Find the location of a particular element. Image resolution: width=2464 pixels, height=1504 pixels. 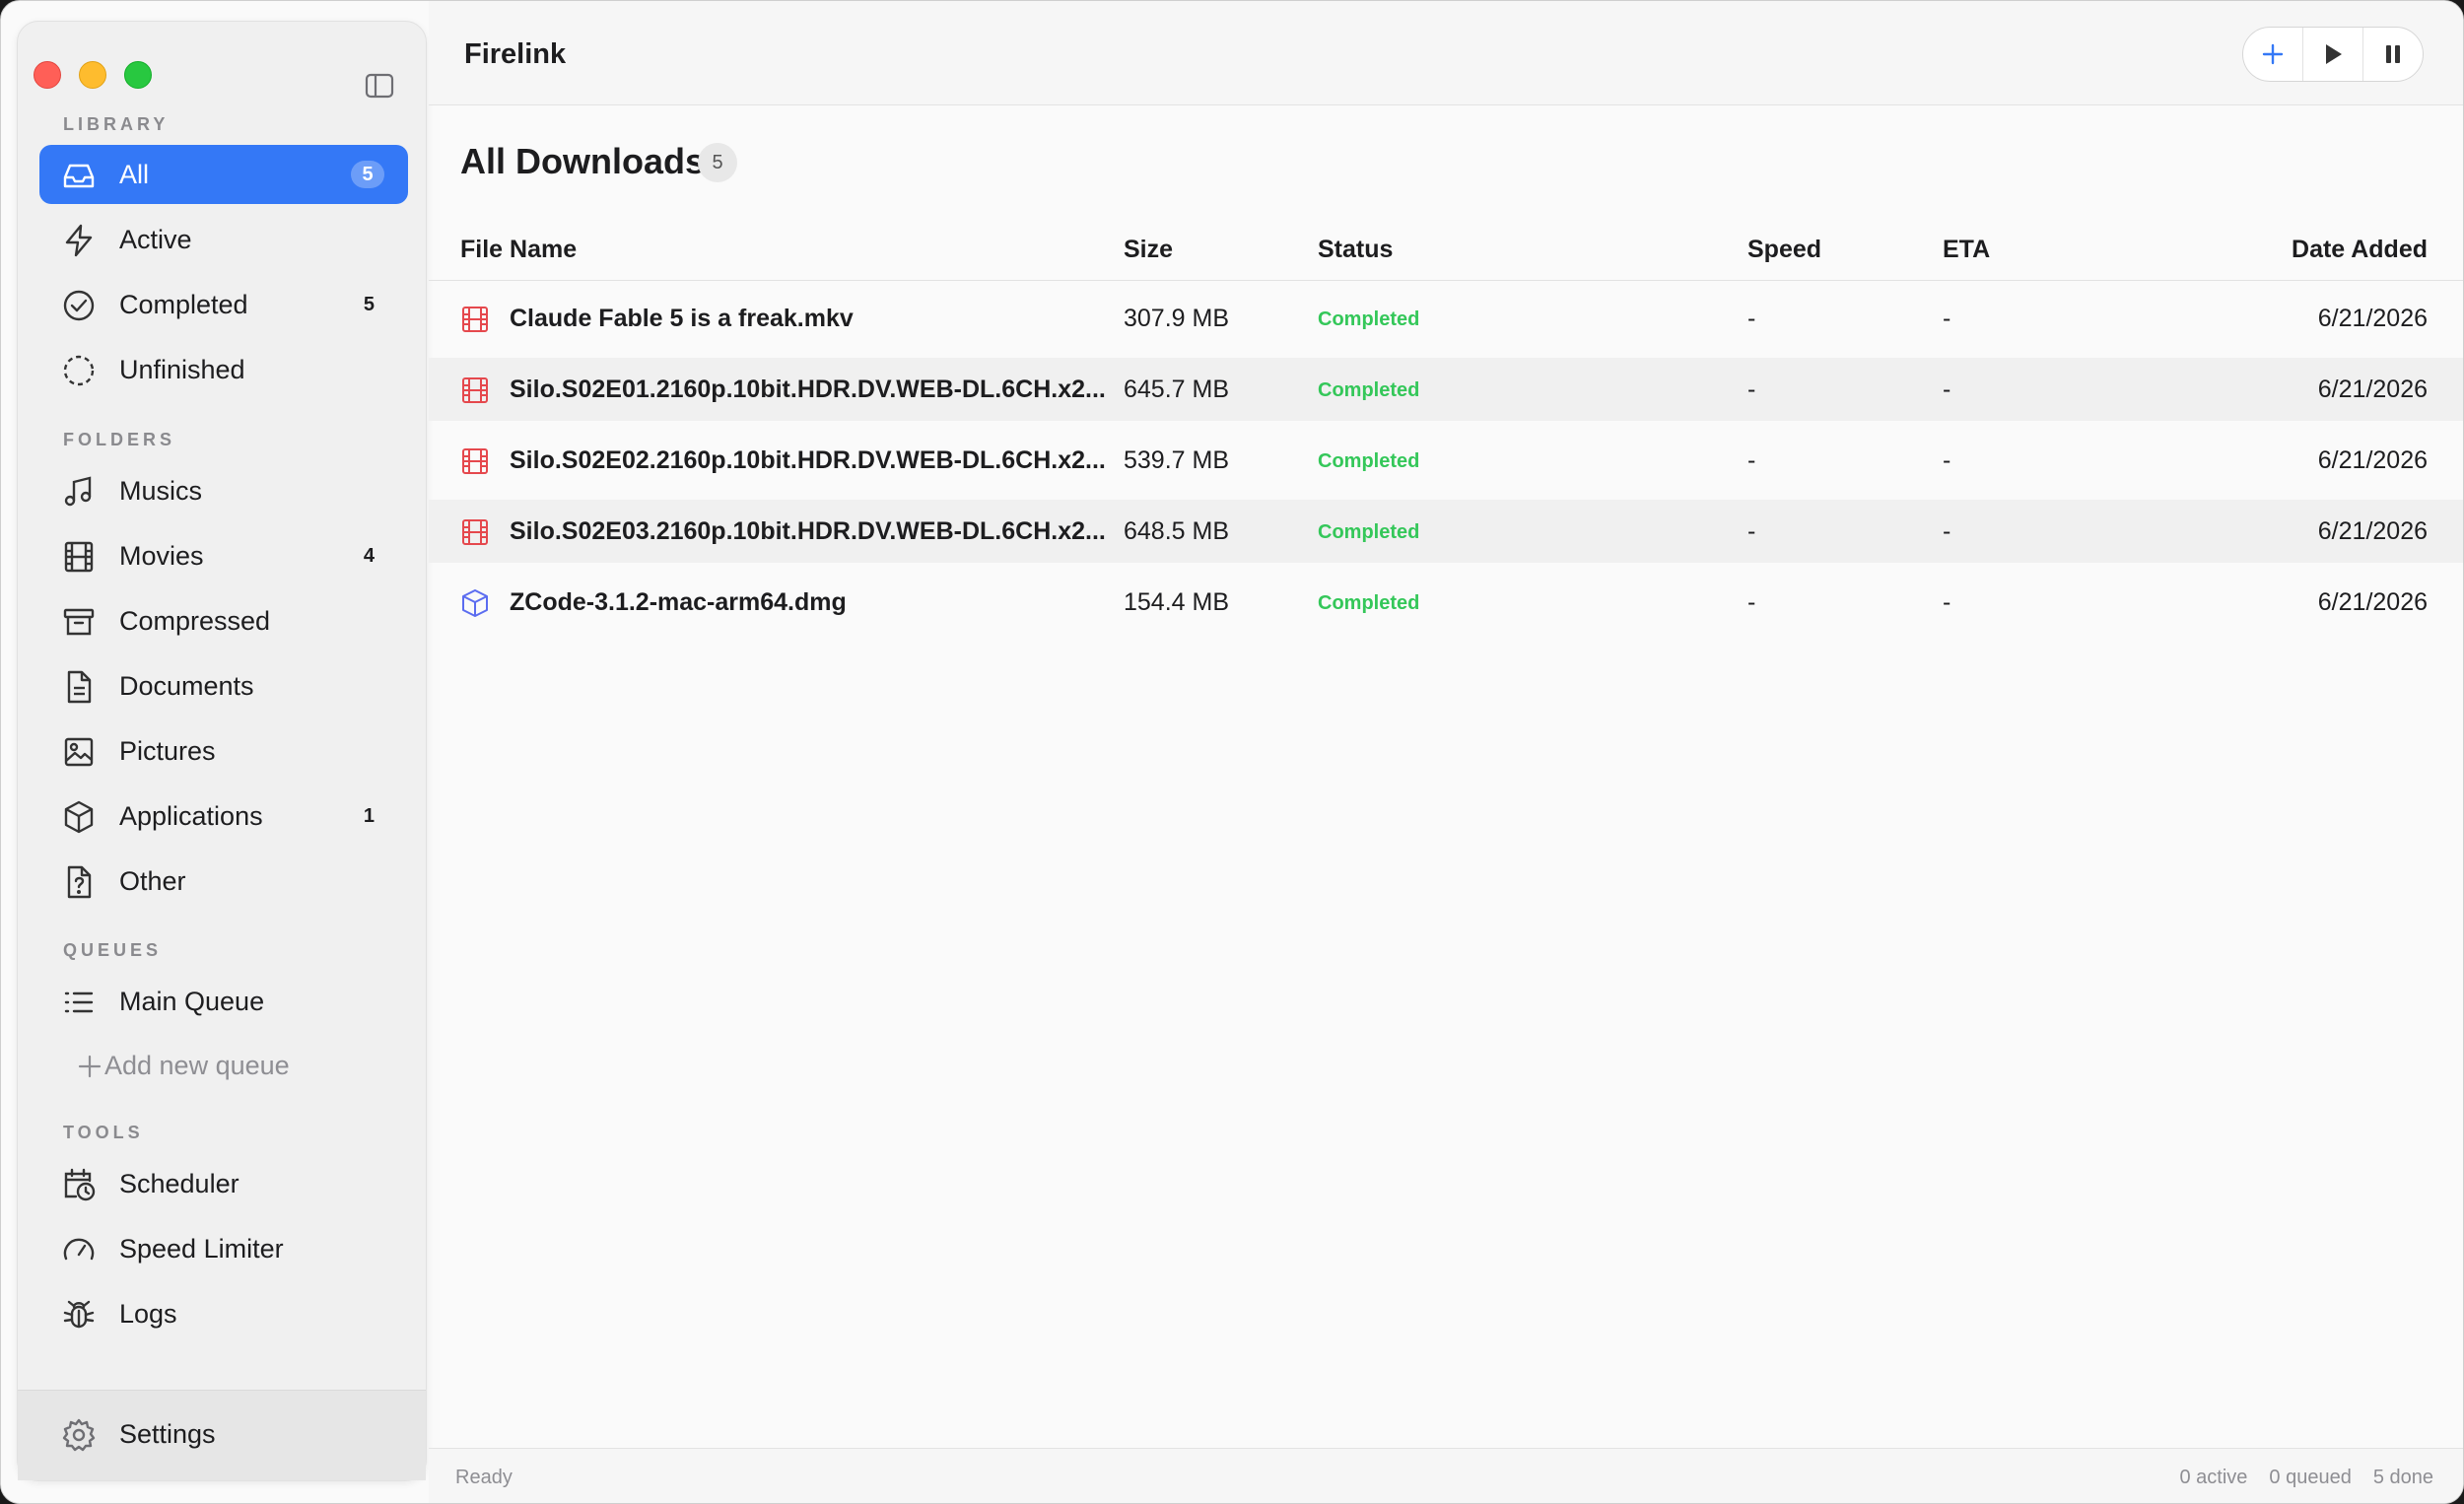

sidebar-item-logs: Logs is located at coordinates (223, 1313).